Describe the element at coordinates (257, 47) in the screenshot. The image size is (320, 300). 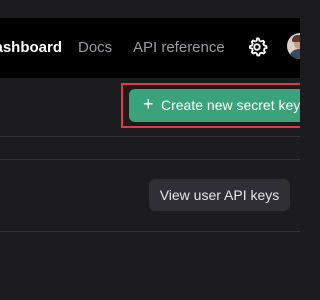
I see `gear-icon` at that location.